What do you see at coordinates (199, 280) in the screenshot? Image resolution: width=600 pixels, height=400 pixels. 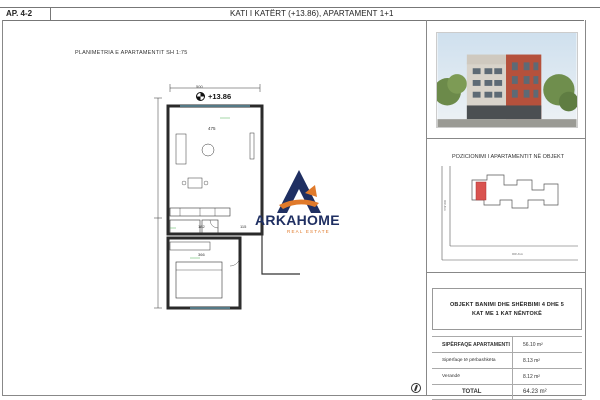 I see `bed` at bounding box center [199, 280].